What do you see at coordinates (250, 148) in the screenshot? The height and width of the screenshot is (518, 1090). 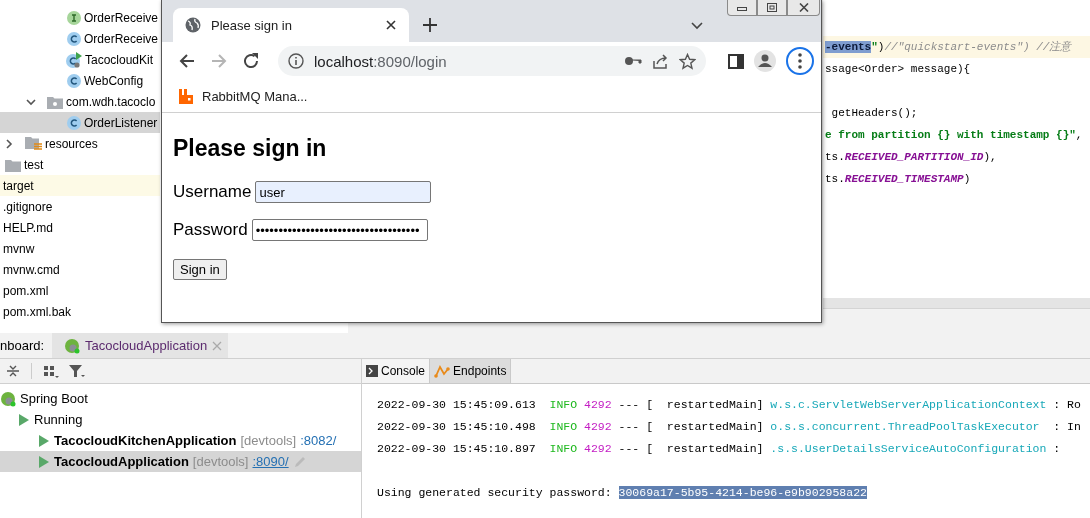 I see `page-heading: Please sign in` at bounding box center [250, 148].